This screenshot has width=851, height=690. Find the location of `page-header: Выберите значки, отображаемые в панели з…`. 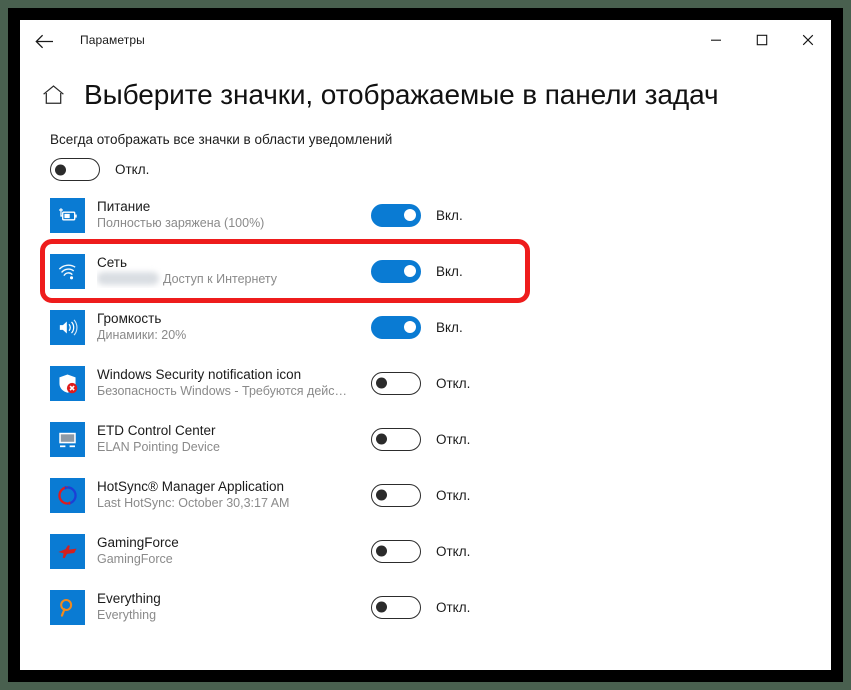

page-header: Выберите значки, отображаемые в панели з… is located at coordinates (425, 95).